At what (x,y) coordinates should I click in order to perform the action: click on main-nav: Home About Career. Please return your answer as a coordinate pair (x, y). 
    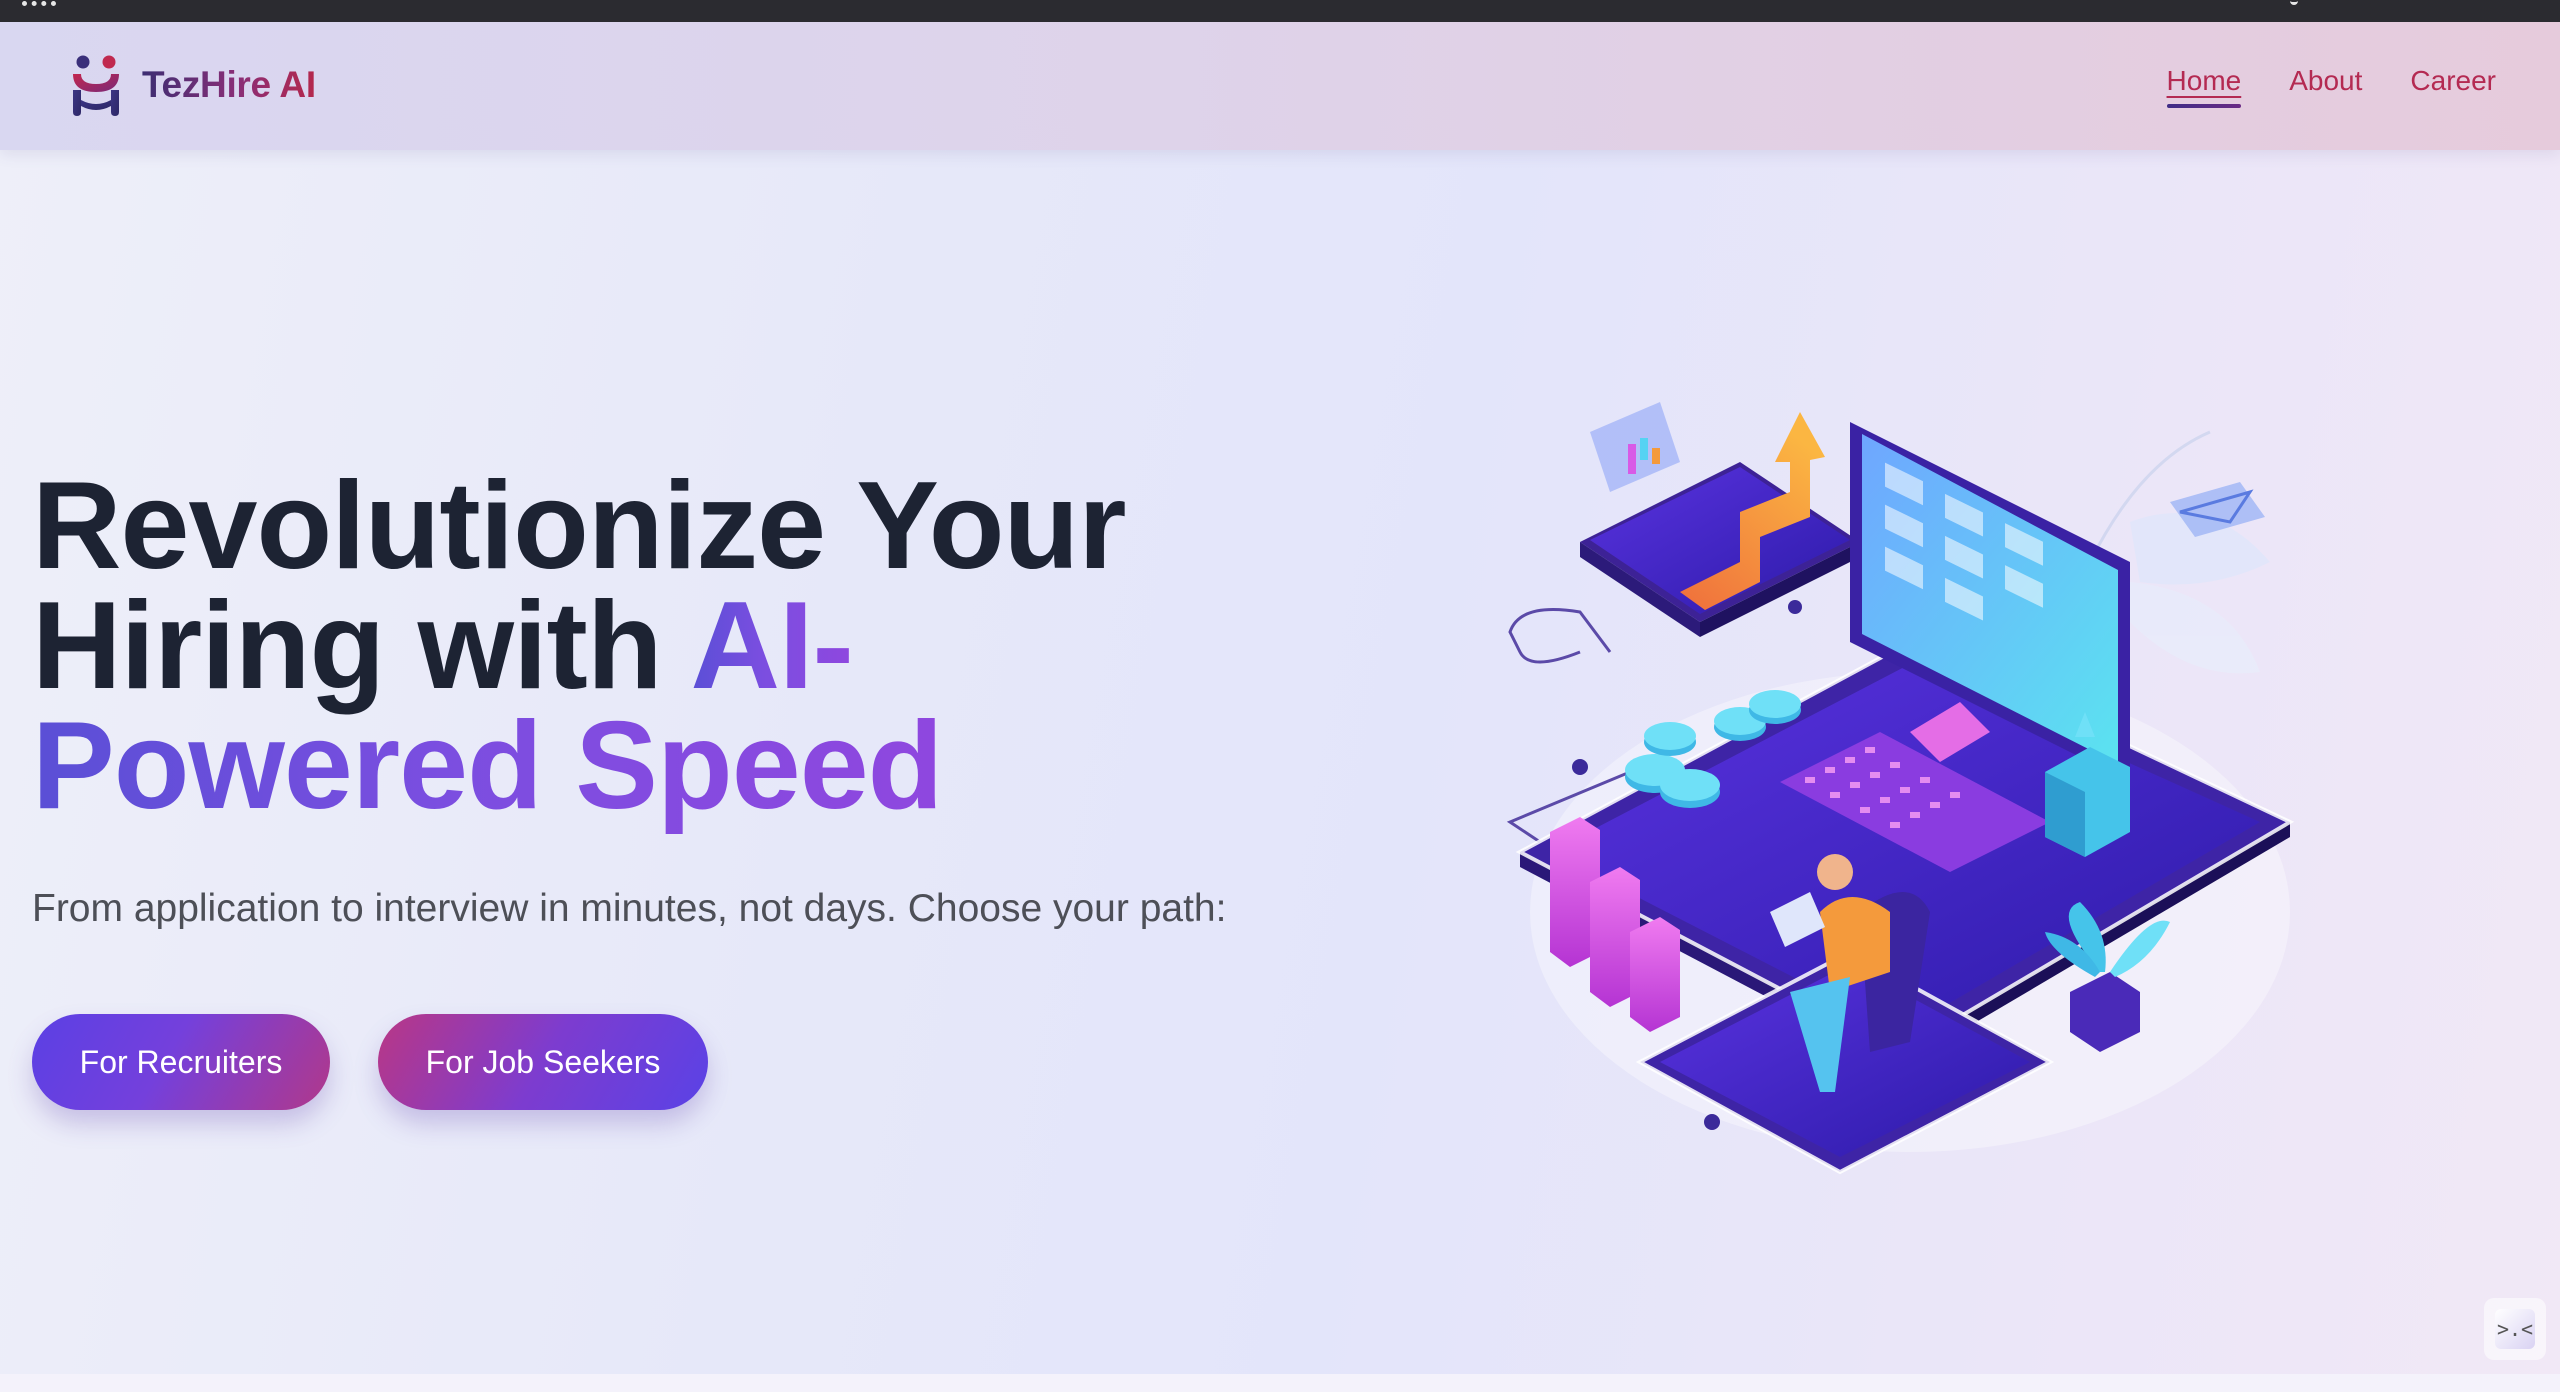
    Looking at the image, I should click on (2331, 86).